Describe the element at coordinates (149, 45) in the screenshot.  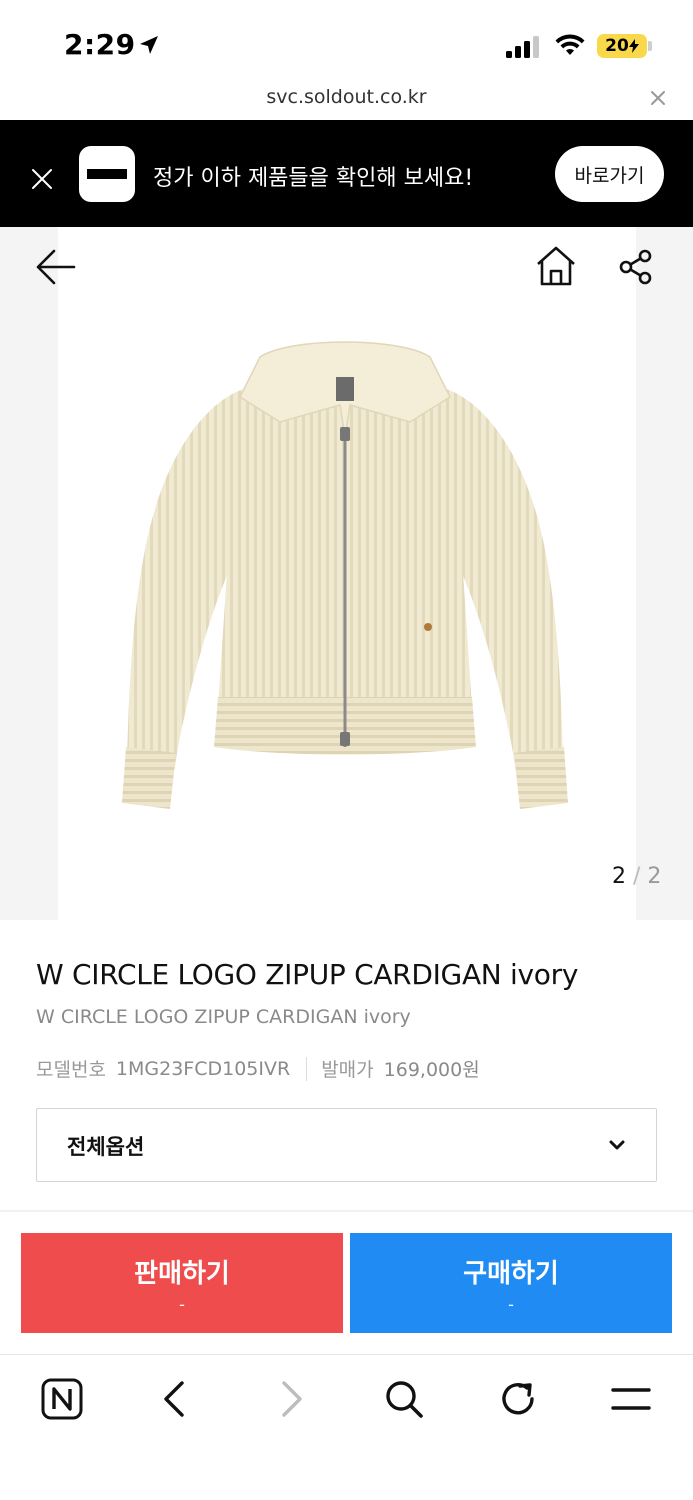
I see `location-arrow-icon` at that location.